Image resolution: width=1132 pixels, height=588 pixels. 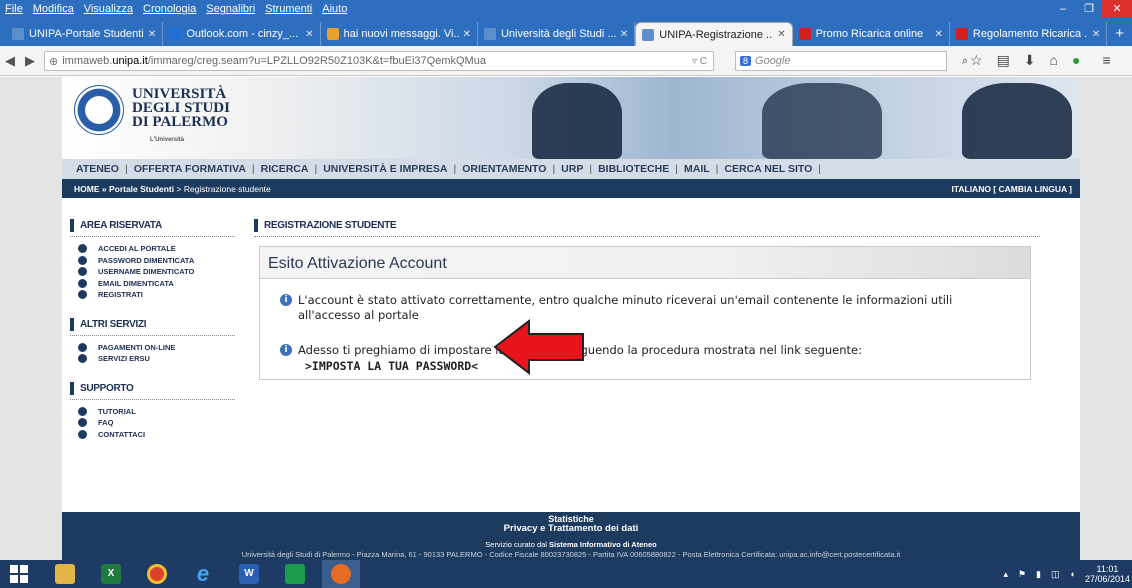 What do you see at coordinates (391, 366) in the screenshot?
I see `set-password-link: >IMPOSTA LA TUA PASSWORD<` at bounding box center [391, 366].